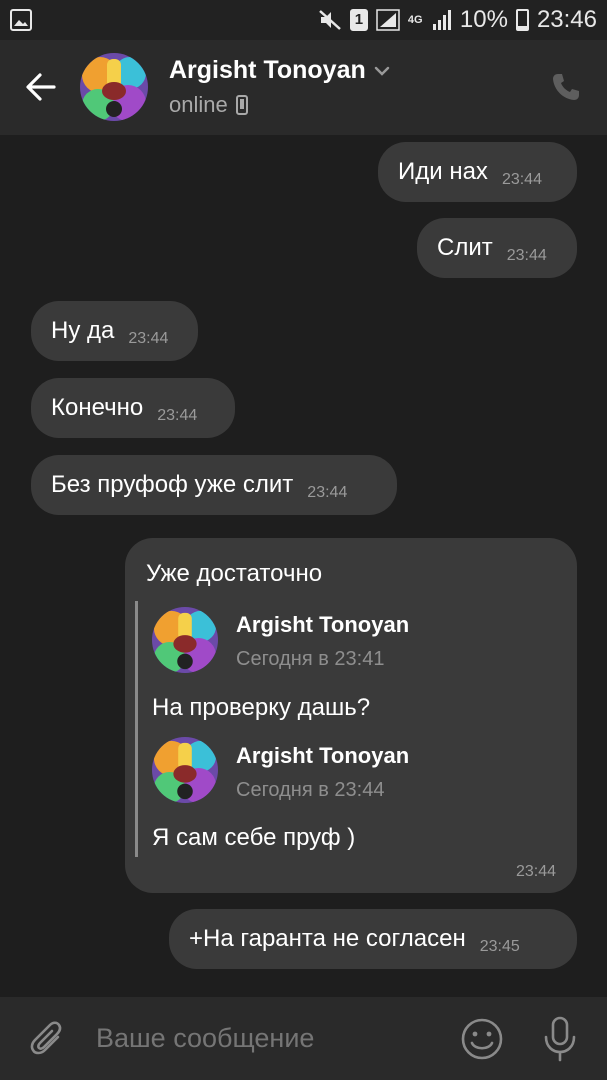  Describe the element at coordinates (358, 20) in the screenshot. I see `sim-badge: 1` at that location.